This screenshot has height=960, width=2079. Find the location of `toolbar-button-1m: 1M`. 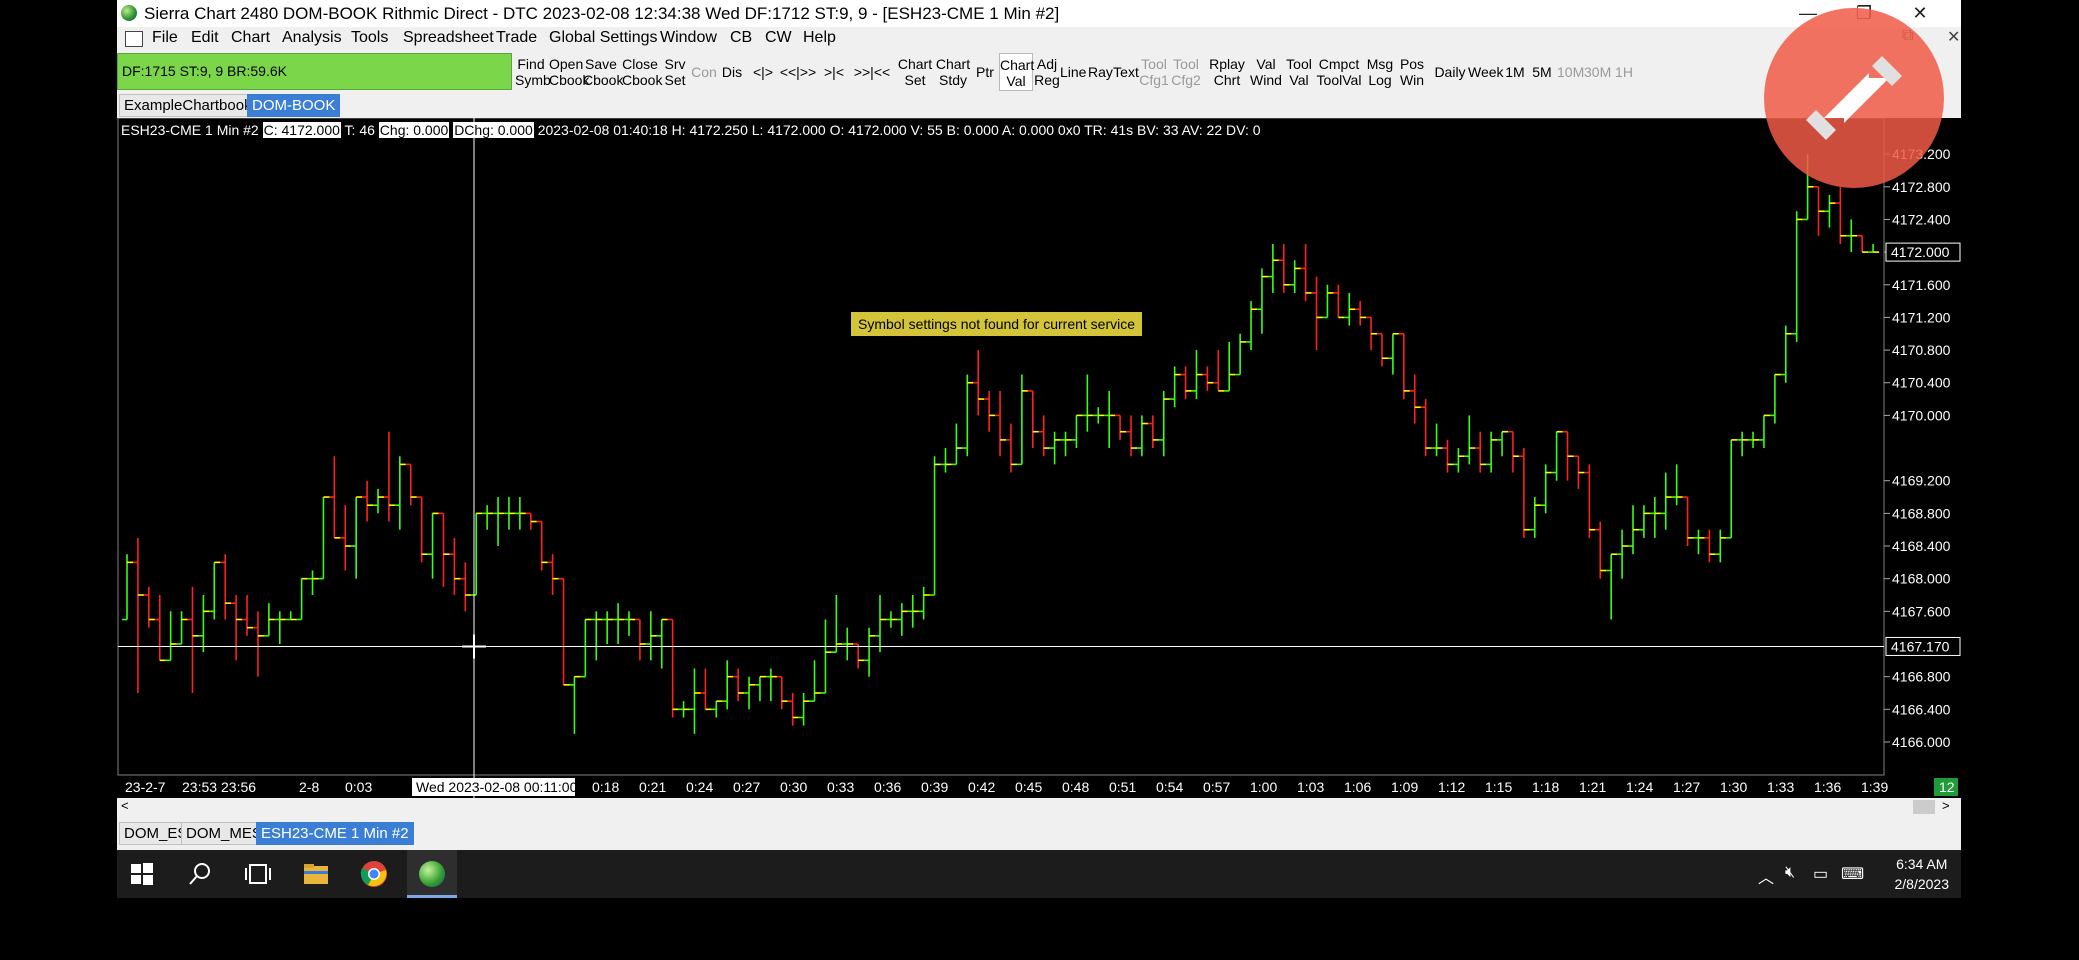

toolbar-button-1m: 1M is located at coordinates (1515, 72).